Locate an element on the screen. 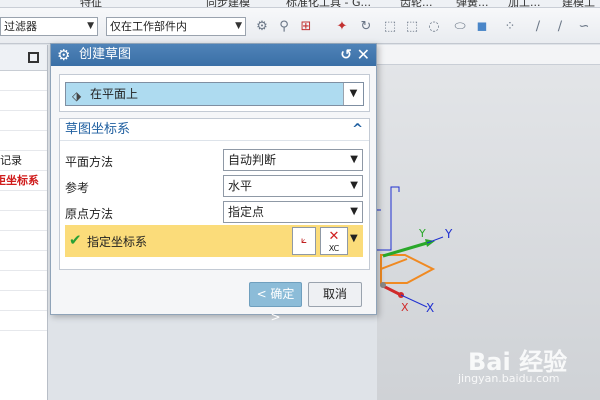 Image resolution: width=600 pixels, height=400 pixels. maximize-icon is located at coordinates (33, 57).